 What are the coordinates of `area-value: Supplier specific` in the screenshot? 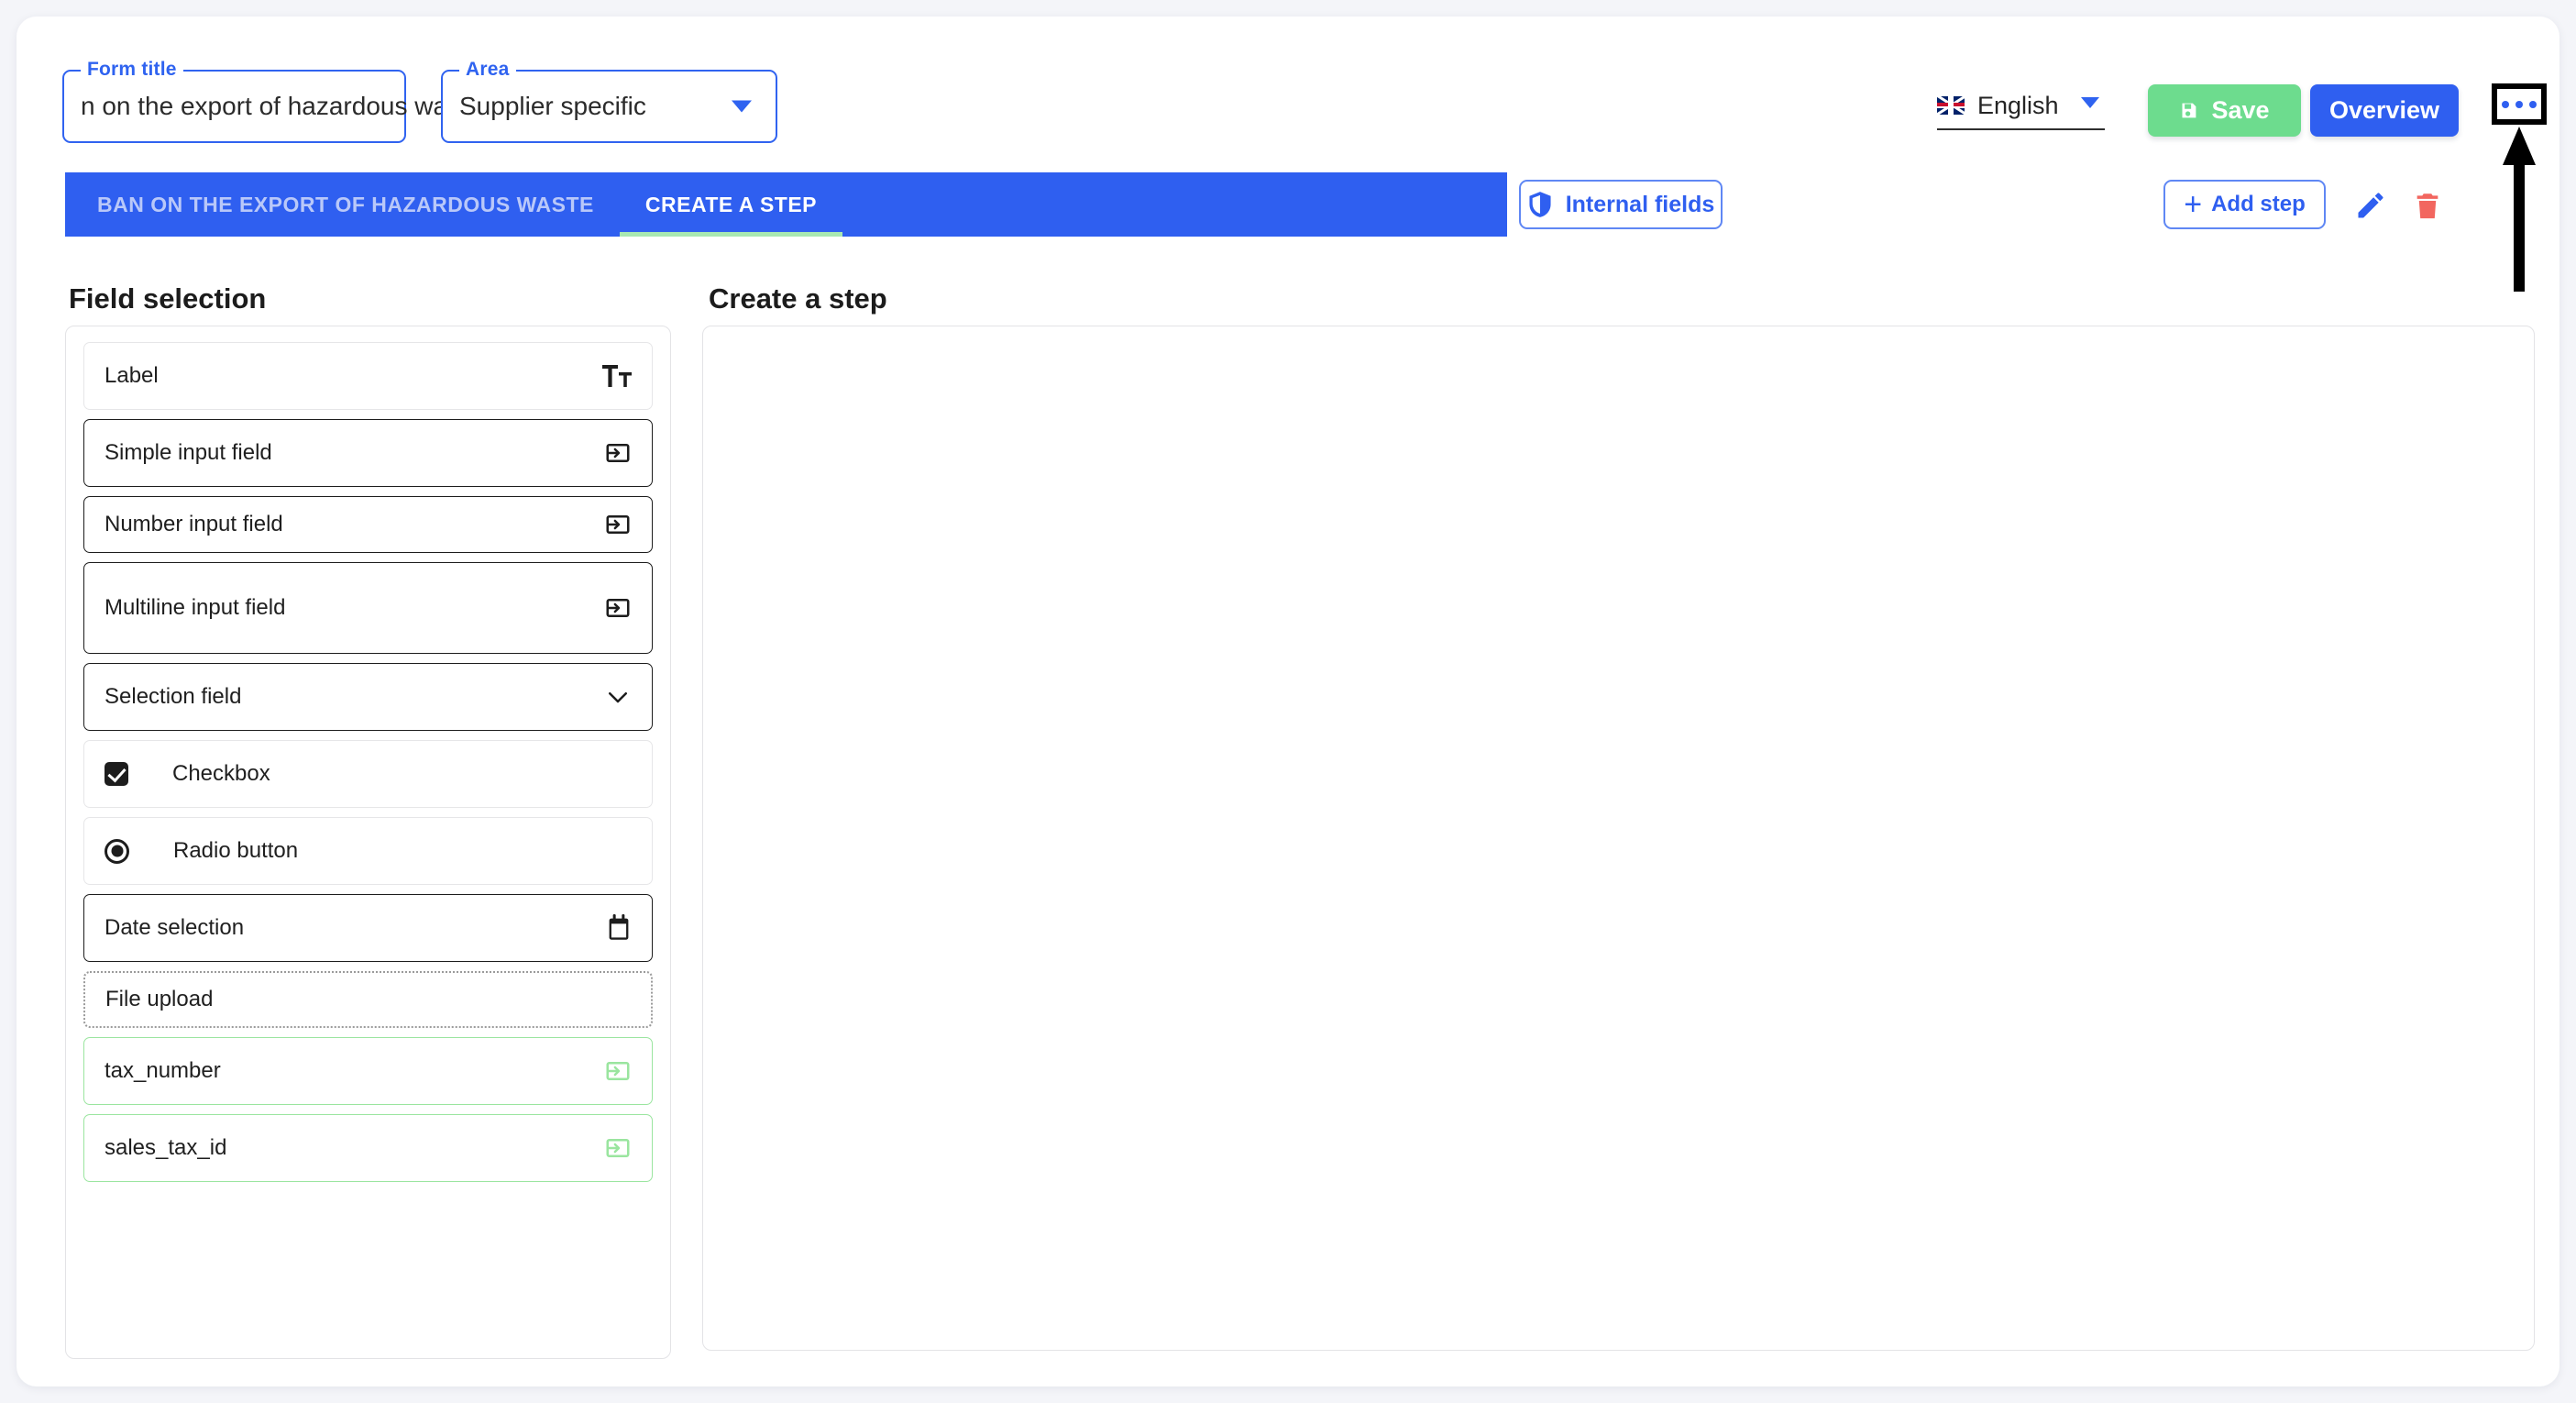 It's located at (552, 106).